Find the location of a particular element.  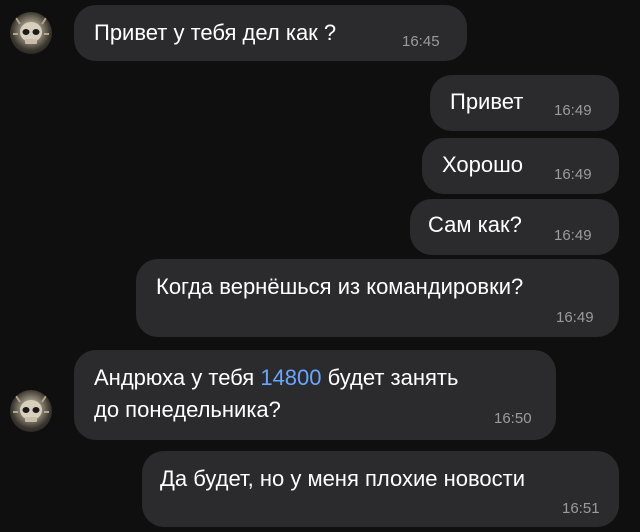

message-text-line1: Андрюха у тебя 14800 будет занять is located at coordinates (276, 378).